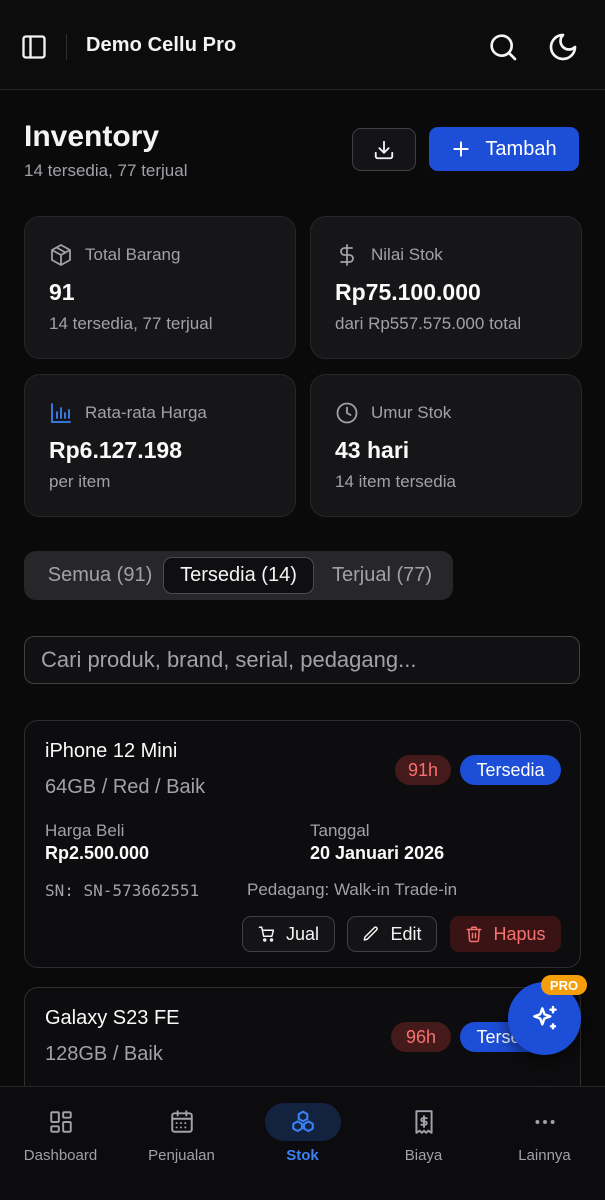  What do you see at coordinates (411, 412) in the screenshot?
I see `stat-label: Umur Stok` at bounding box center [411, 412].